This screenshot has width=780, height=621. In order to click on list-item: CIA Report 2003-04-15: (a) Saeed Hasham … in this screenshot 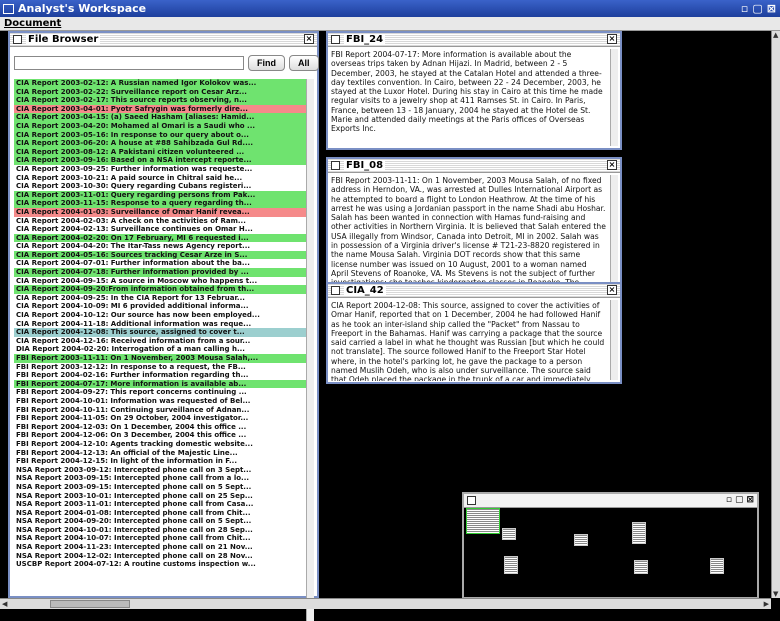, I will do `click(164, 117)`.